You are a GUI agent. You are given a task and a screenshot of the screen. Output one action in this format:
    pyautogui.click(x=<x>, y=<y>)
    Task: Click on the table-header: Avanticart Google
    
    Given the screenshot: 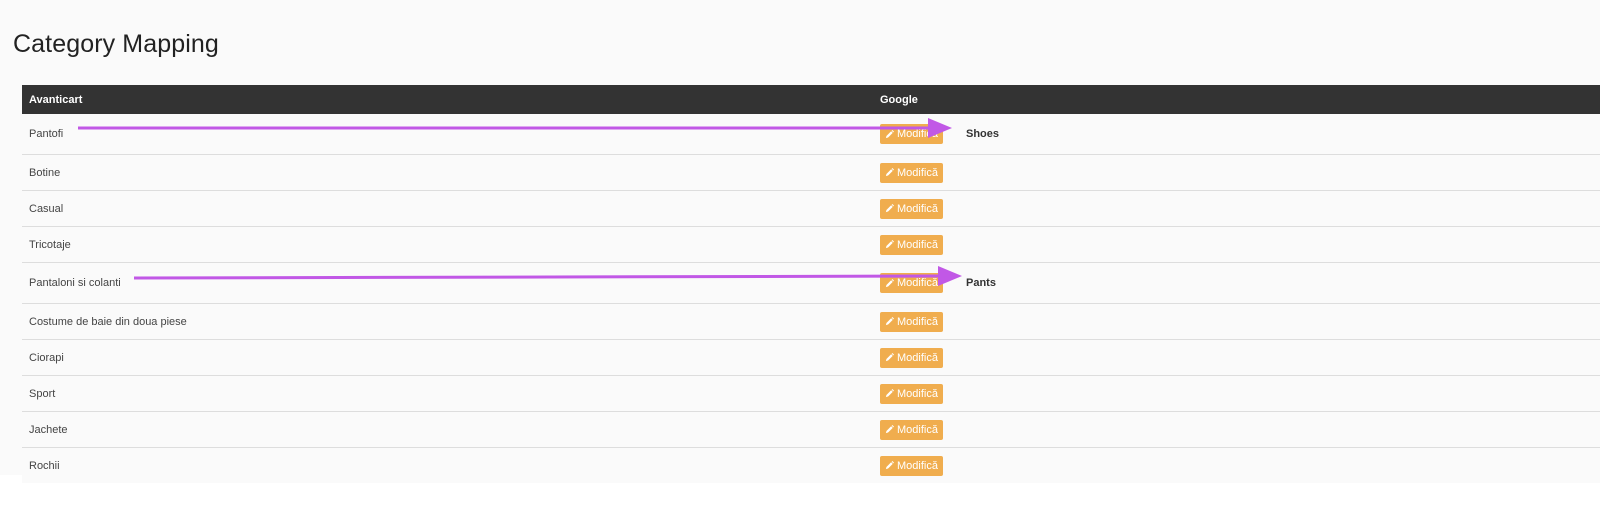 What is the action you would take?
    pyautogui.click(x=811, y=99)
    